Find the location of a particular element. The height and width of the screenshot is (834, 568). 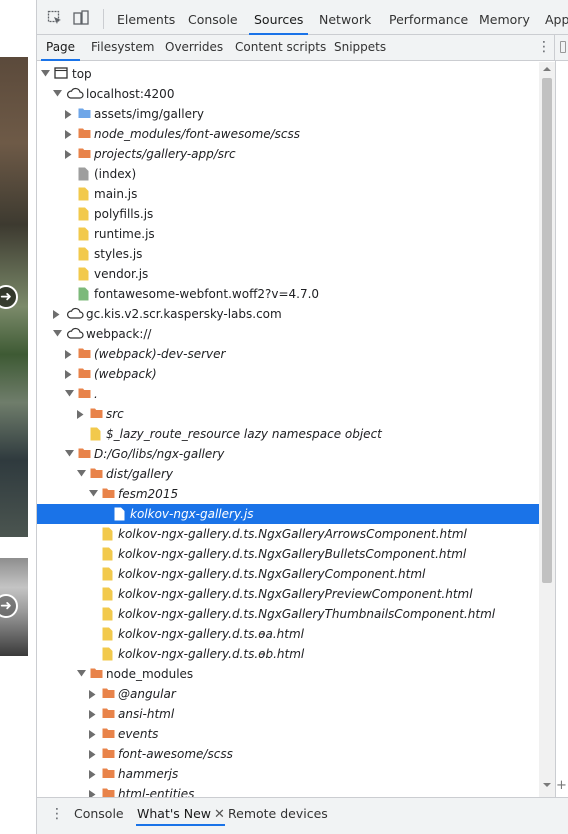

tree-item: fontawesome-webfont.woff2?v=4.7.0 is located at coordinates (288, 294).